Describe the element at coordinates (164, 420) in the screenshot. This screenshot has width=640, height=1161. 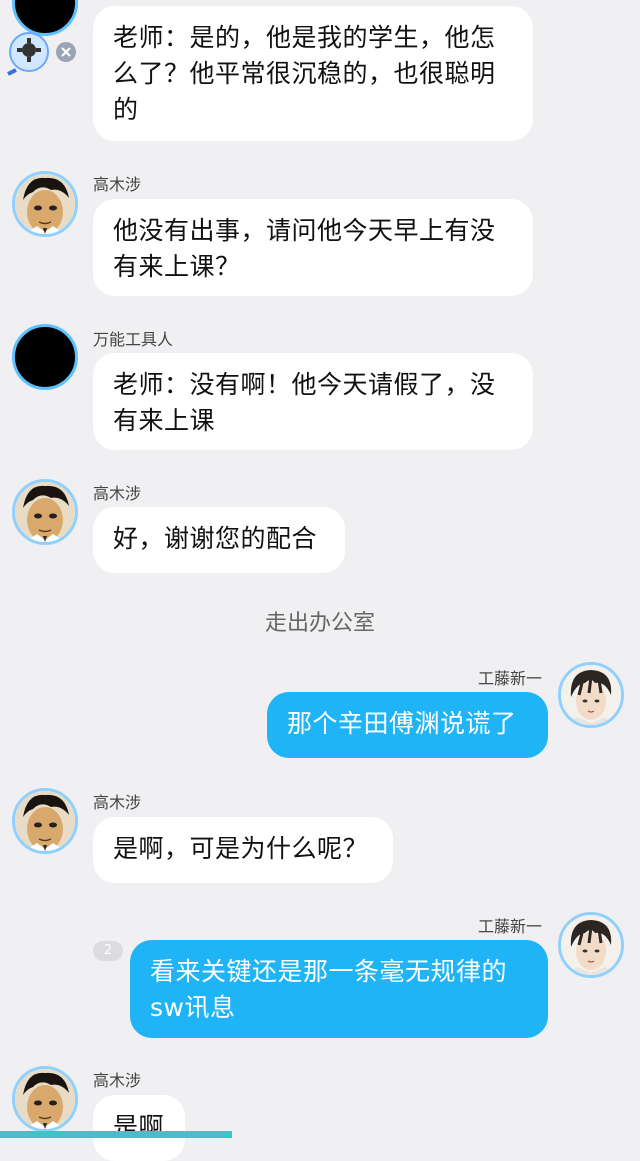
I see `message-line: 有来上课` at that location.